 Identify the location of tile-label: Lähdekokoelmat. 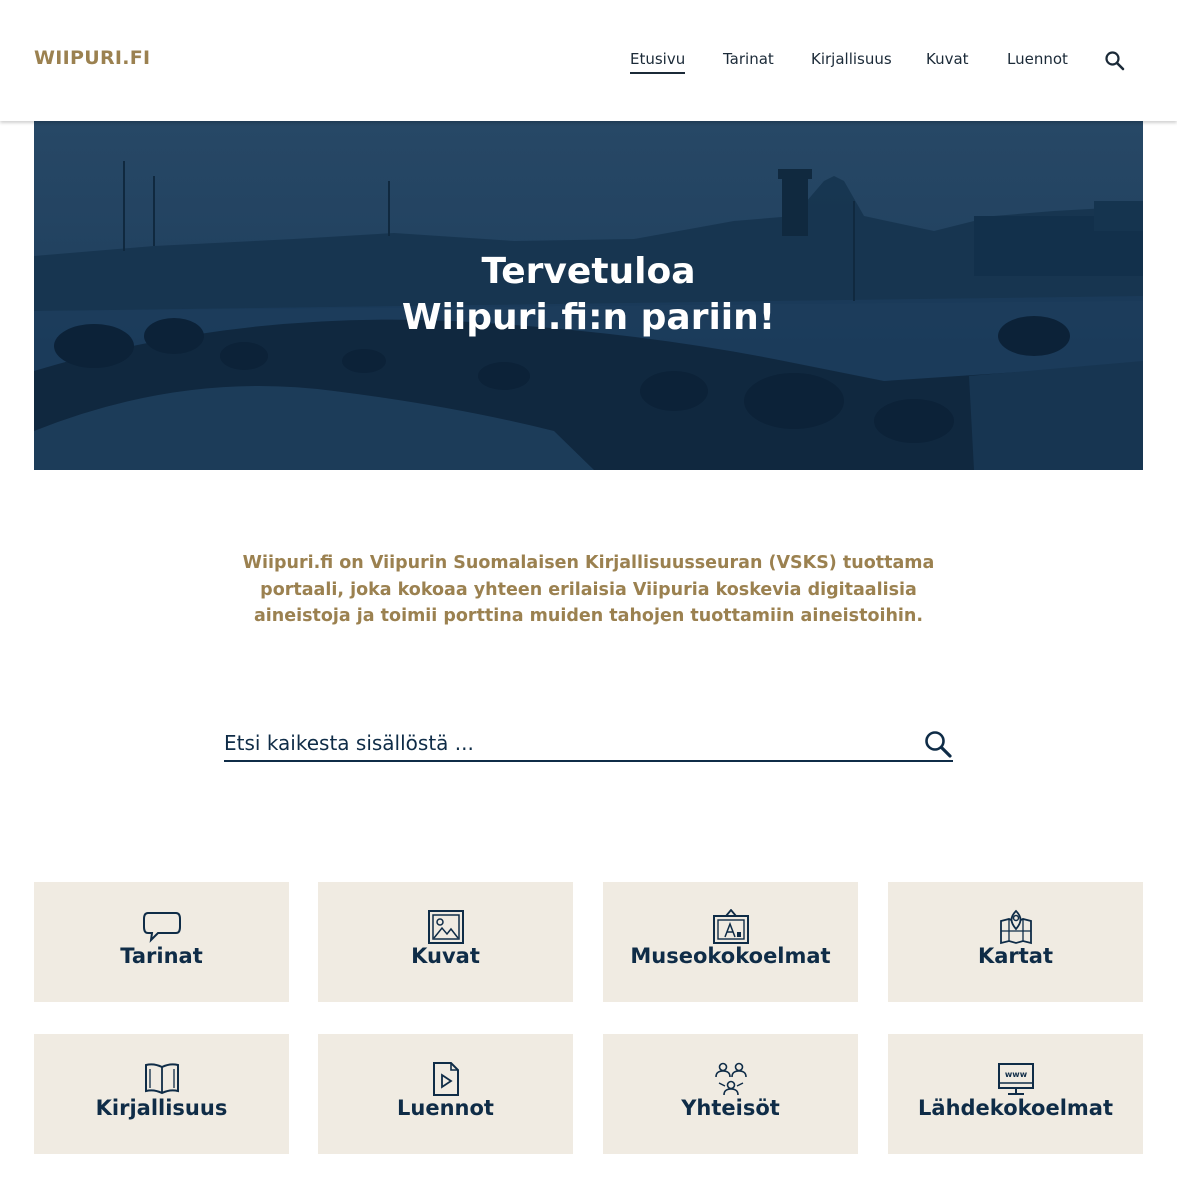
(1015, 1108).